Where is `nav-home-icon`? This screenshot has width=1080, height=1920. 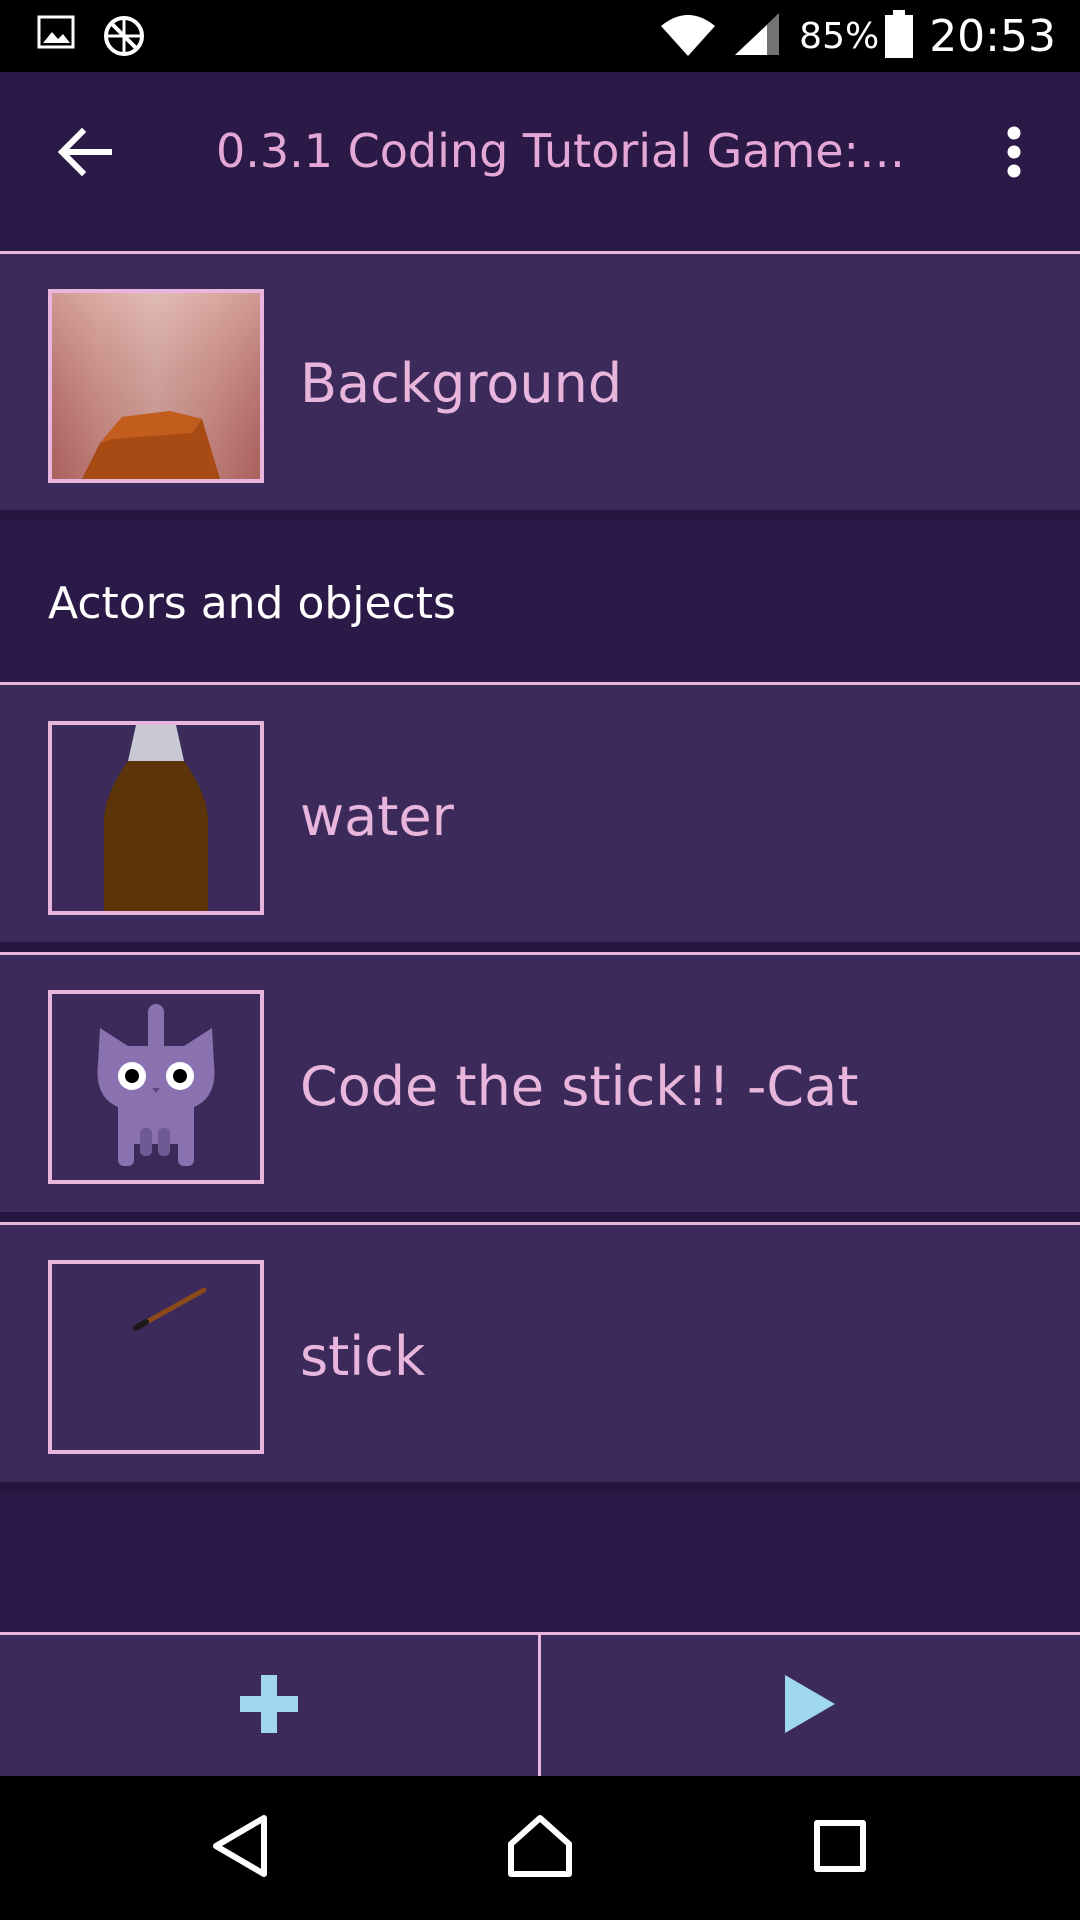 nav-home-icon is located at coordinates (540, 1848).